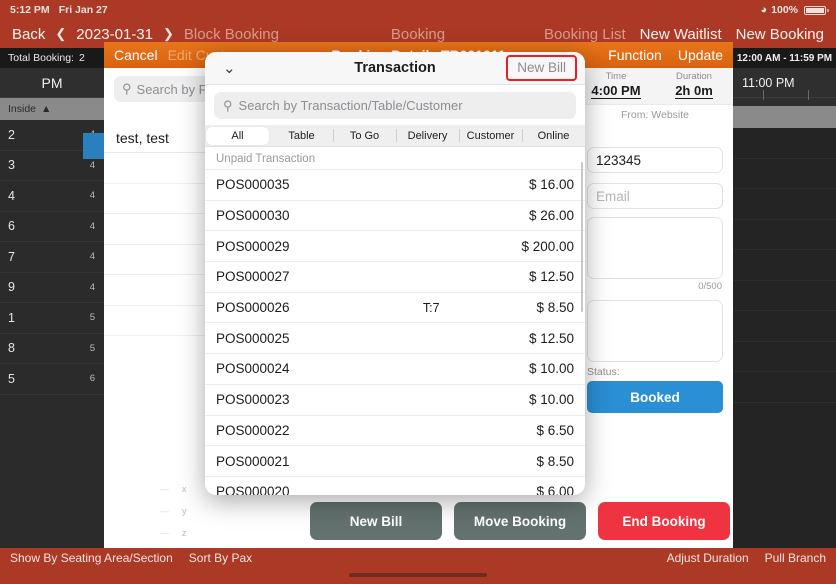  Describe the element at coordinates (708, 558) in the screenshot. I see `adjust-duration-button: Adjust Duration` at that location.